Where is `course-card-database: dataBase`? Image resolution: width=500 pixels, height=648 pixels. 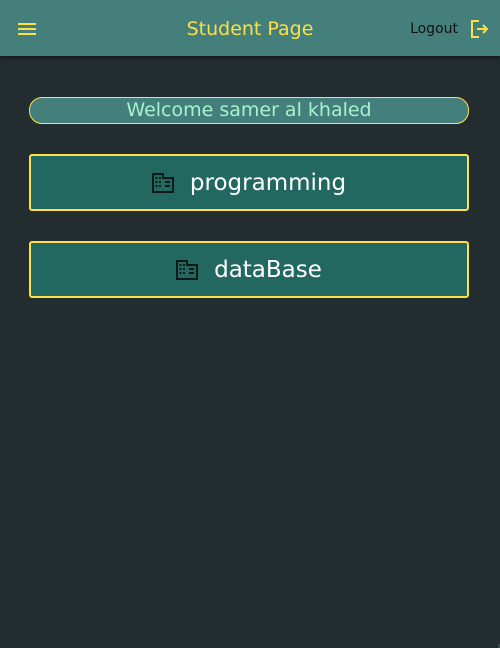
course-card-database: dataBase is located at coordinates (249, 269).